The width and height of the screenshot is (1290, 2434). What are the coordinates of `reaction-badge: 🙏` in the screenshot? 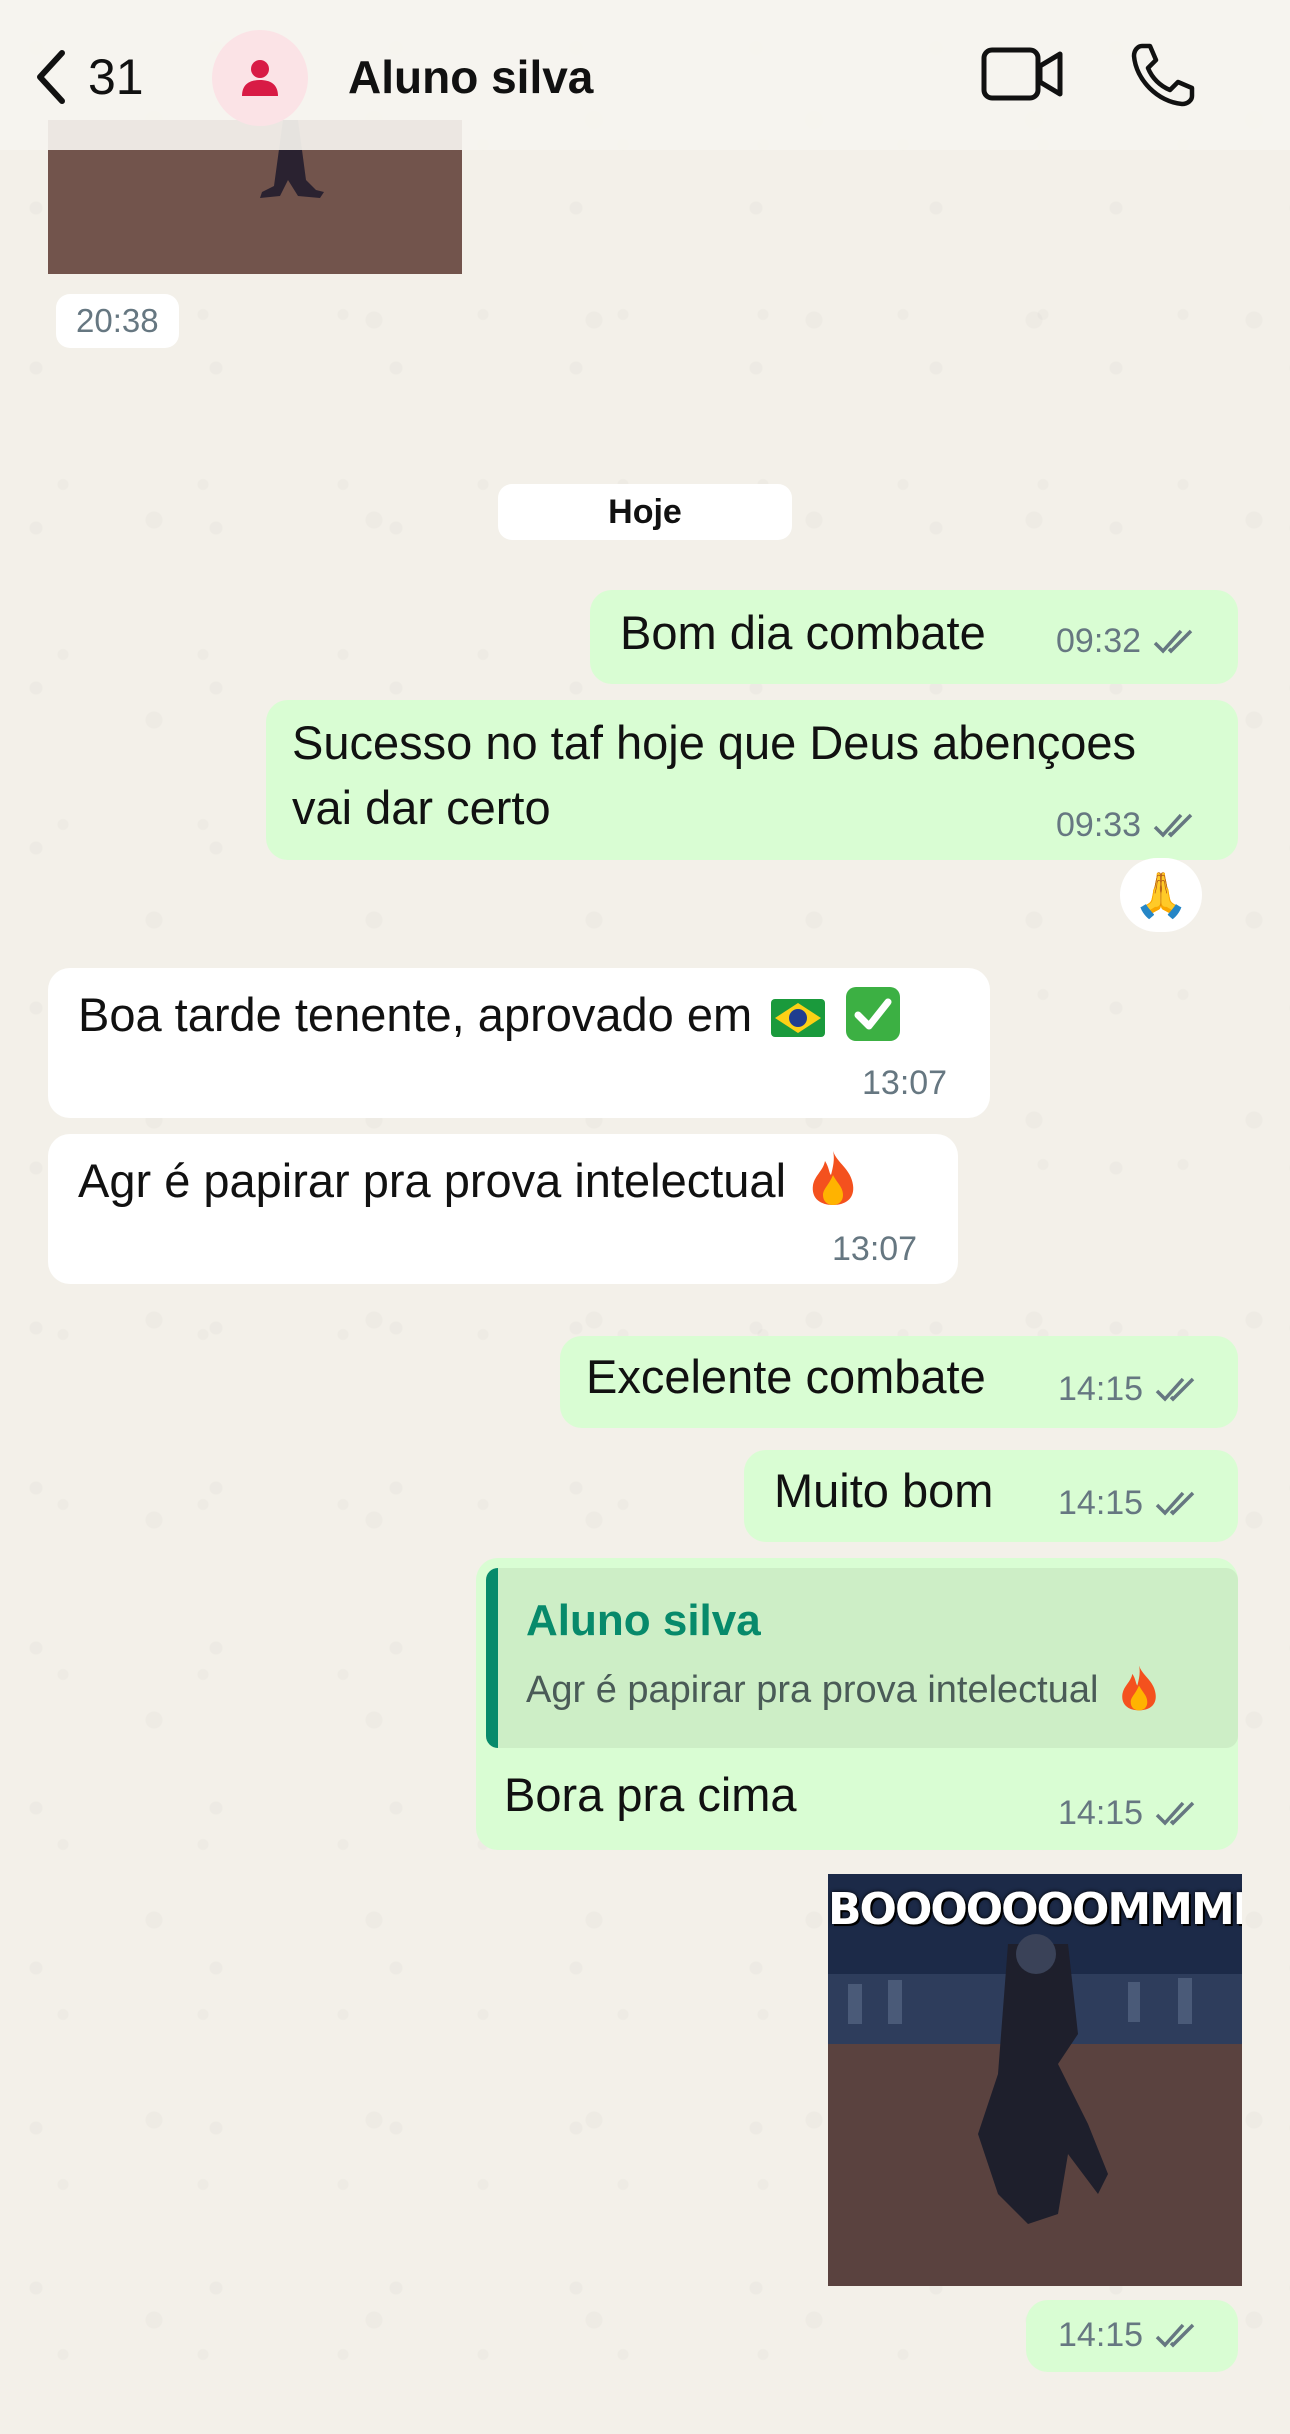 It's located at (1161, 895).